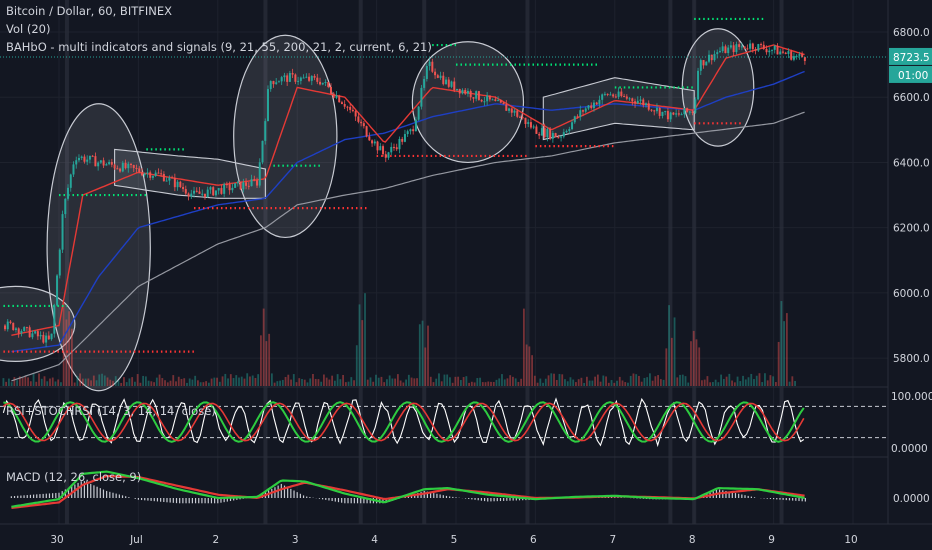 This screenshot has height=550, width=932. Describe the element at coordinates (527, 262) in the screenshot. I see `signal-column` at that location.